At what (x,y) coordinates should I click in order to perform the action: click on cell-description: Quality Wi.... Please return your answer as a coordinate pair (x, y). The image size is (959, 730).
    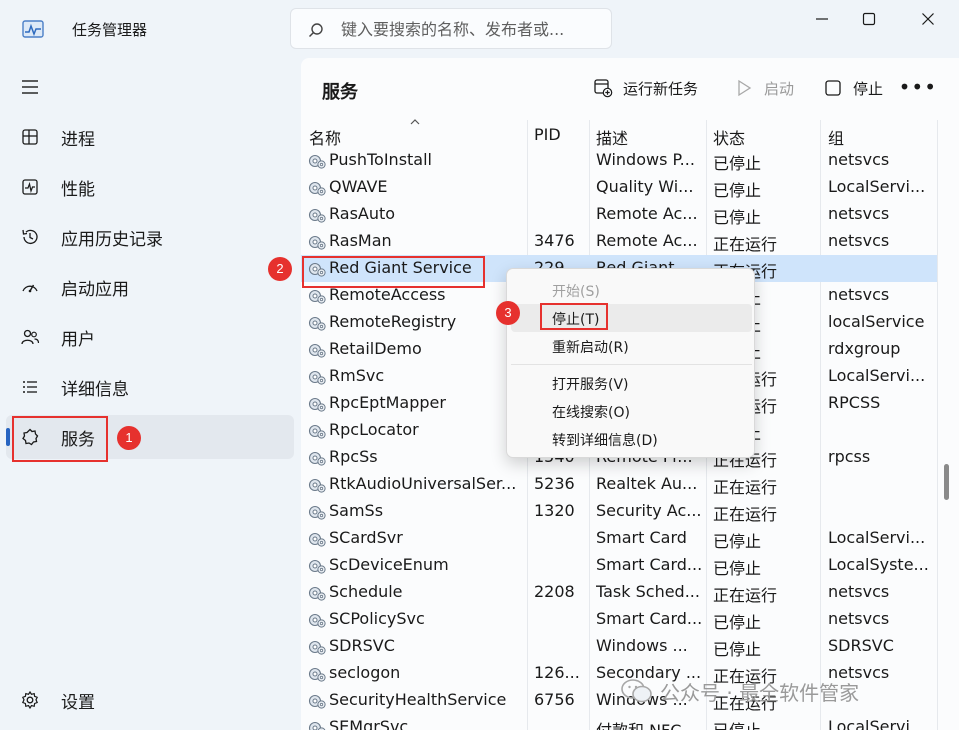
    Looking at the image, I should click on (645, 186).